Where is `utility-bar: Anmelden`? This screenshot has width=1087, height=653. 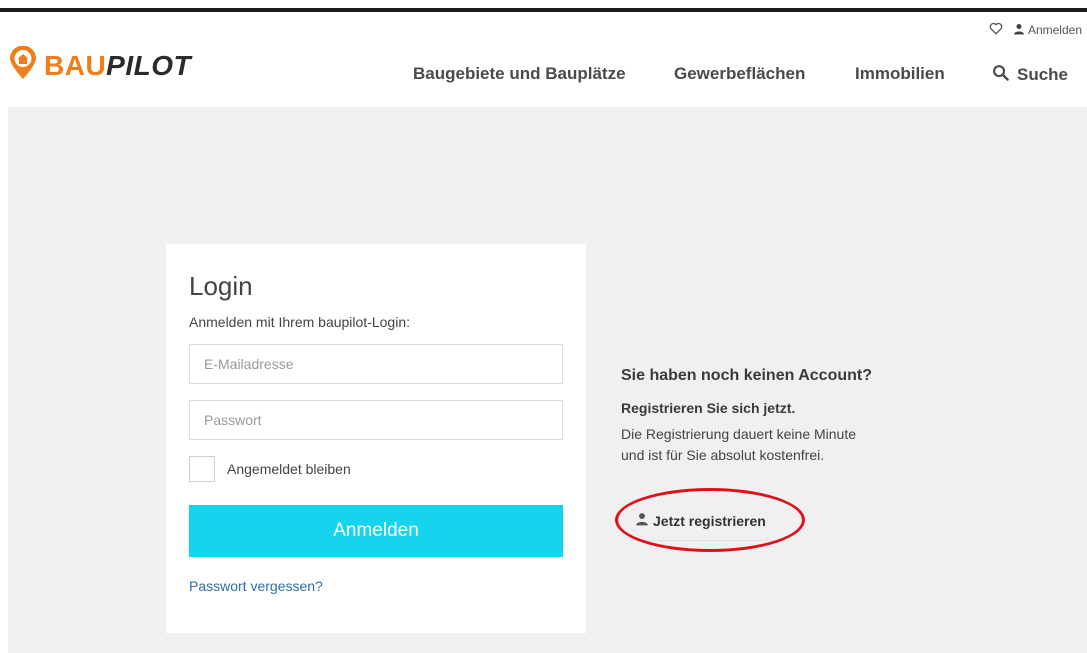
utility-bar: Anmelden is located at coordinates (1035, 30).